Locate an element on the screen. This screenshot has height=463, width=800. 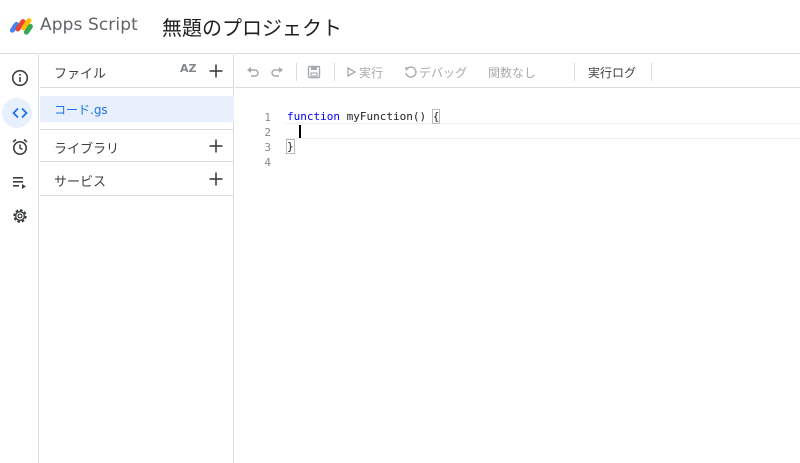
rail-item-settings is located at coordinates (19, 216).